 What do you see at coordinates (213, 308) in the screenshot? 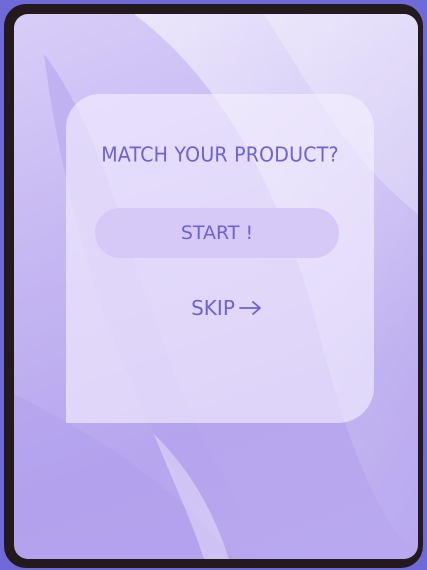
I see `skip-label: SKIP` at bounding box center [213, 308].